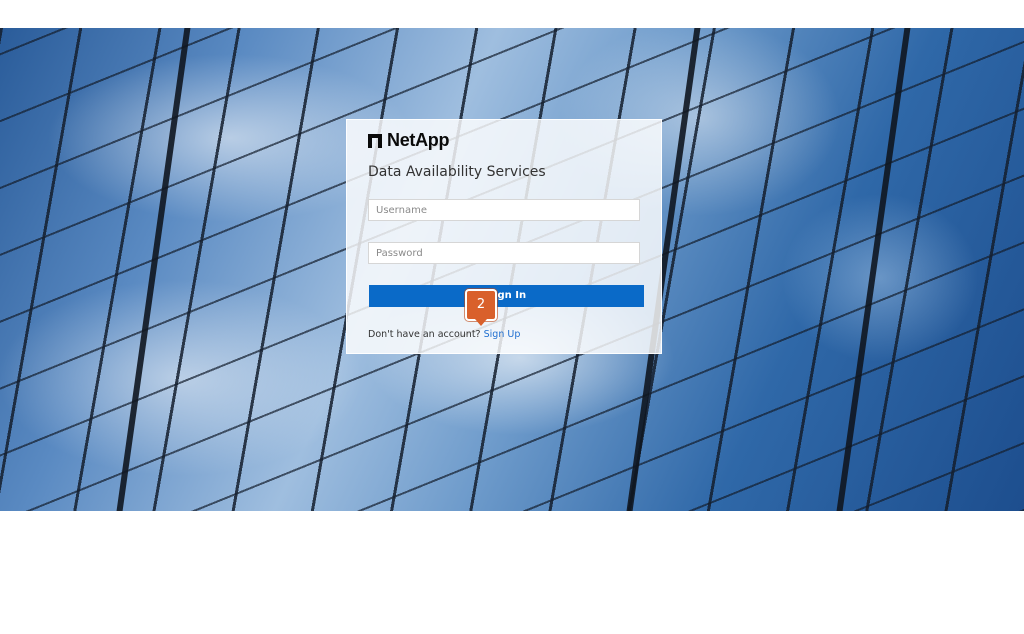 The width and height of the screenshot is (1024, 634). I want to click on netapp-logo-icon, so click(375, 140).